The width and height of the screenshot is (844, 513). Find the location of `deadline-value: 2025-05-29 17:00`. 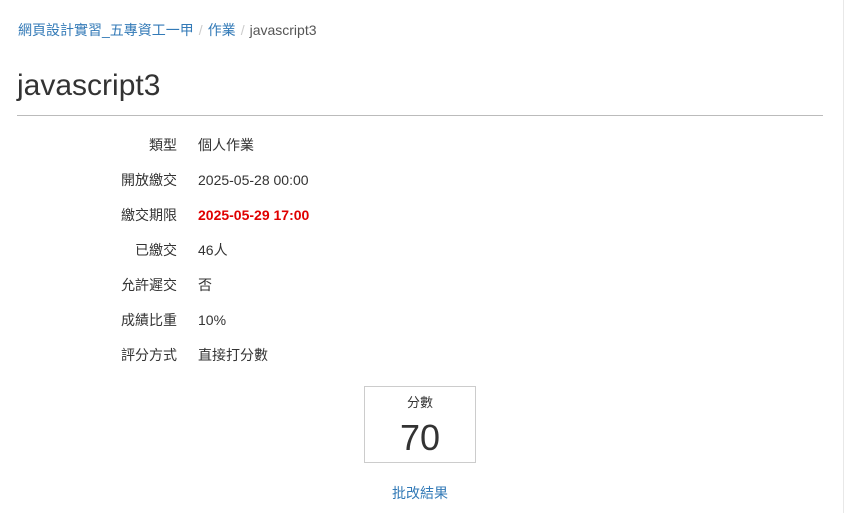

deadline-value: 2025-05-29 17:00 is located at coordinates (254, 215).